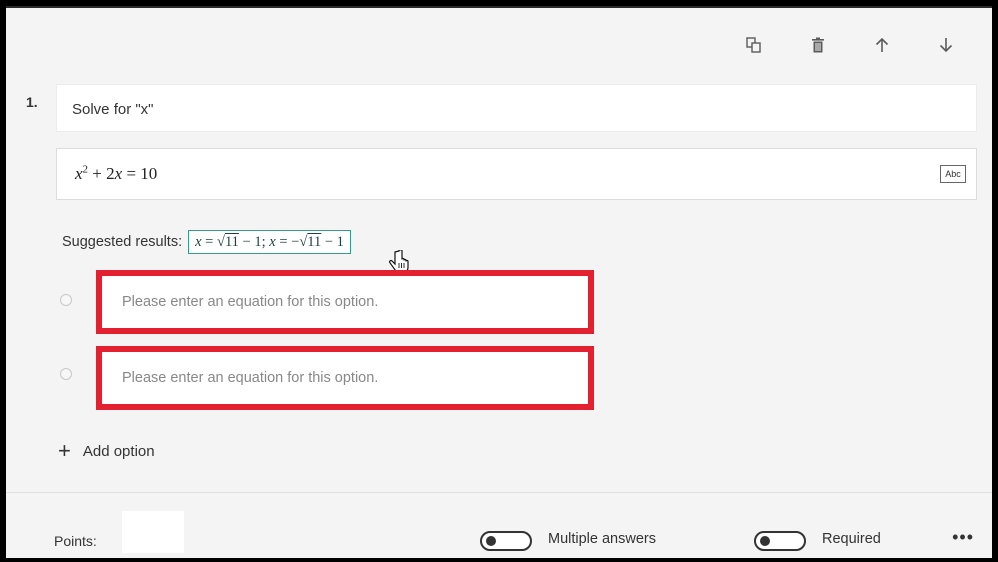 The image size is (998, 562). Describe the element at coordinates (499, 525) in the screenshot. I see `question-footer: Points: Multiple answers Required •••` at that location.